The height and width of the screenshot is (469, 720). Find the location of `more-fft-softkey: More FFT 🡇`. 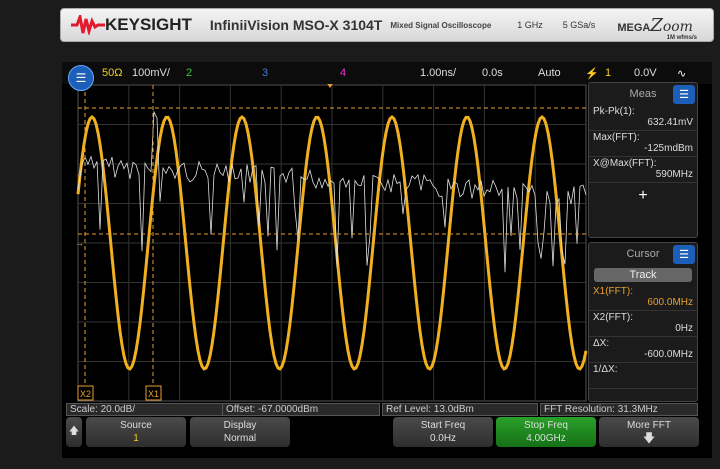

more-fft-softkey: More FFT 🡇 is located at coordinates (649, 432).